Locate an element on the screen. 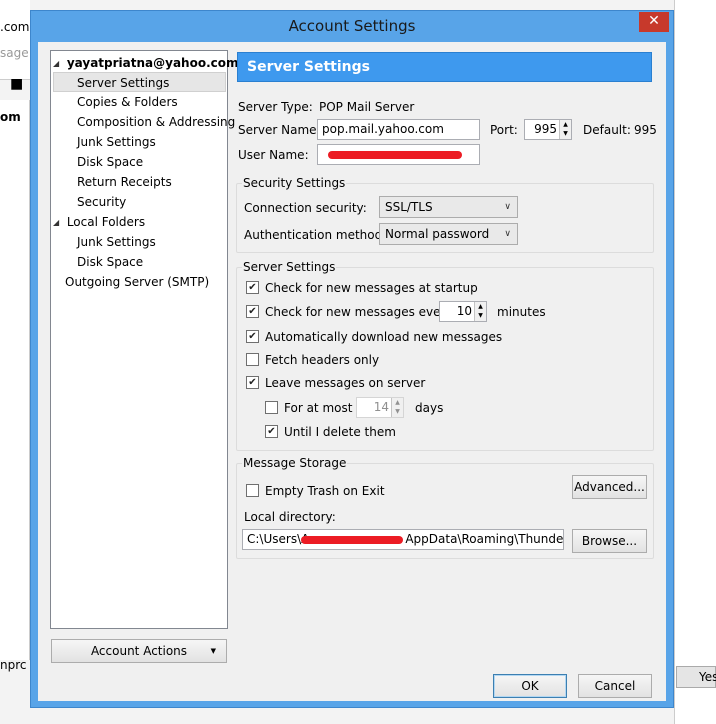 The width and height of the screenshot is (716, 724). background-yes-button: Yes is located at coordinates (696, 677).